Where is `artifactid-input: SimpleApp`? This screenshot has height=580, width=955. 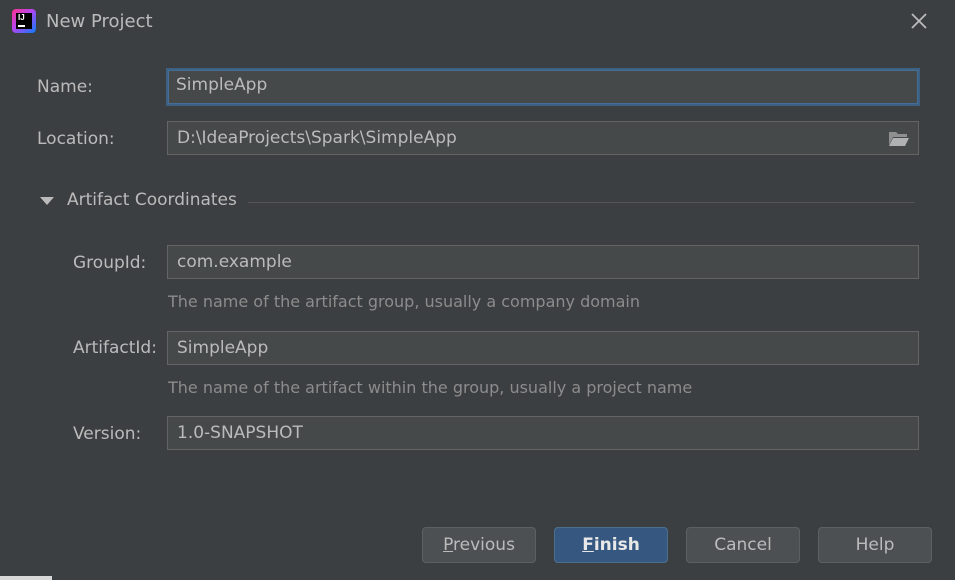
artifactid-input: SimpleApp is located at coordinates (543, 348).